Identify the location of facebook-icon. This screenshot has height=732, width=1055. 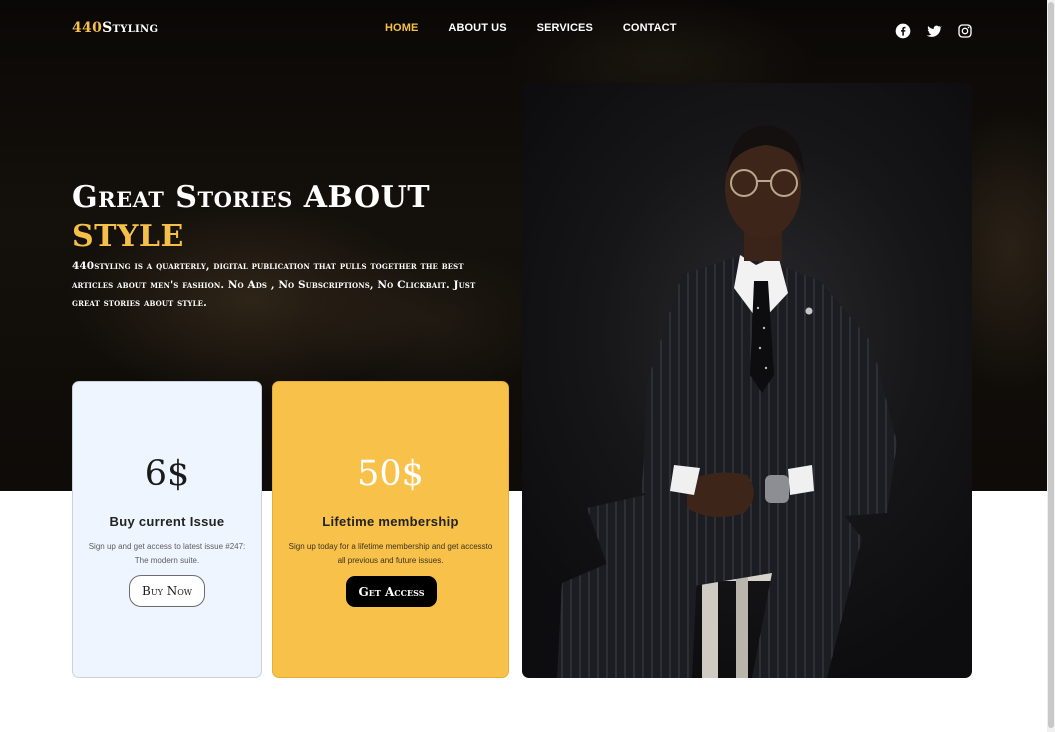
(903, 31).